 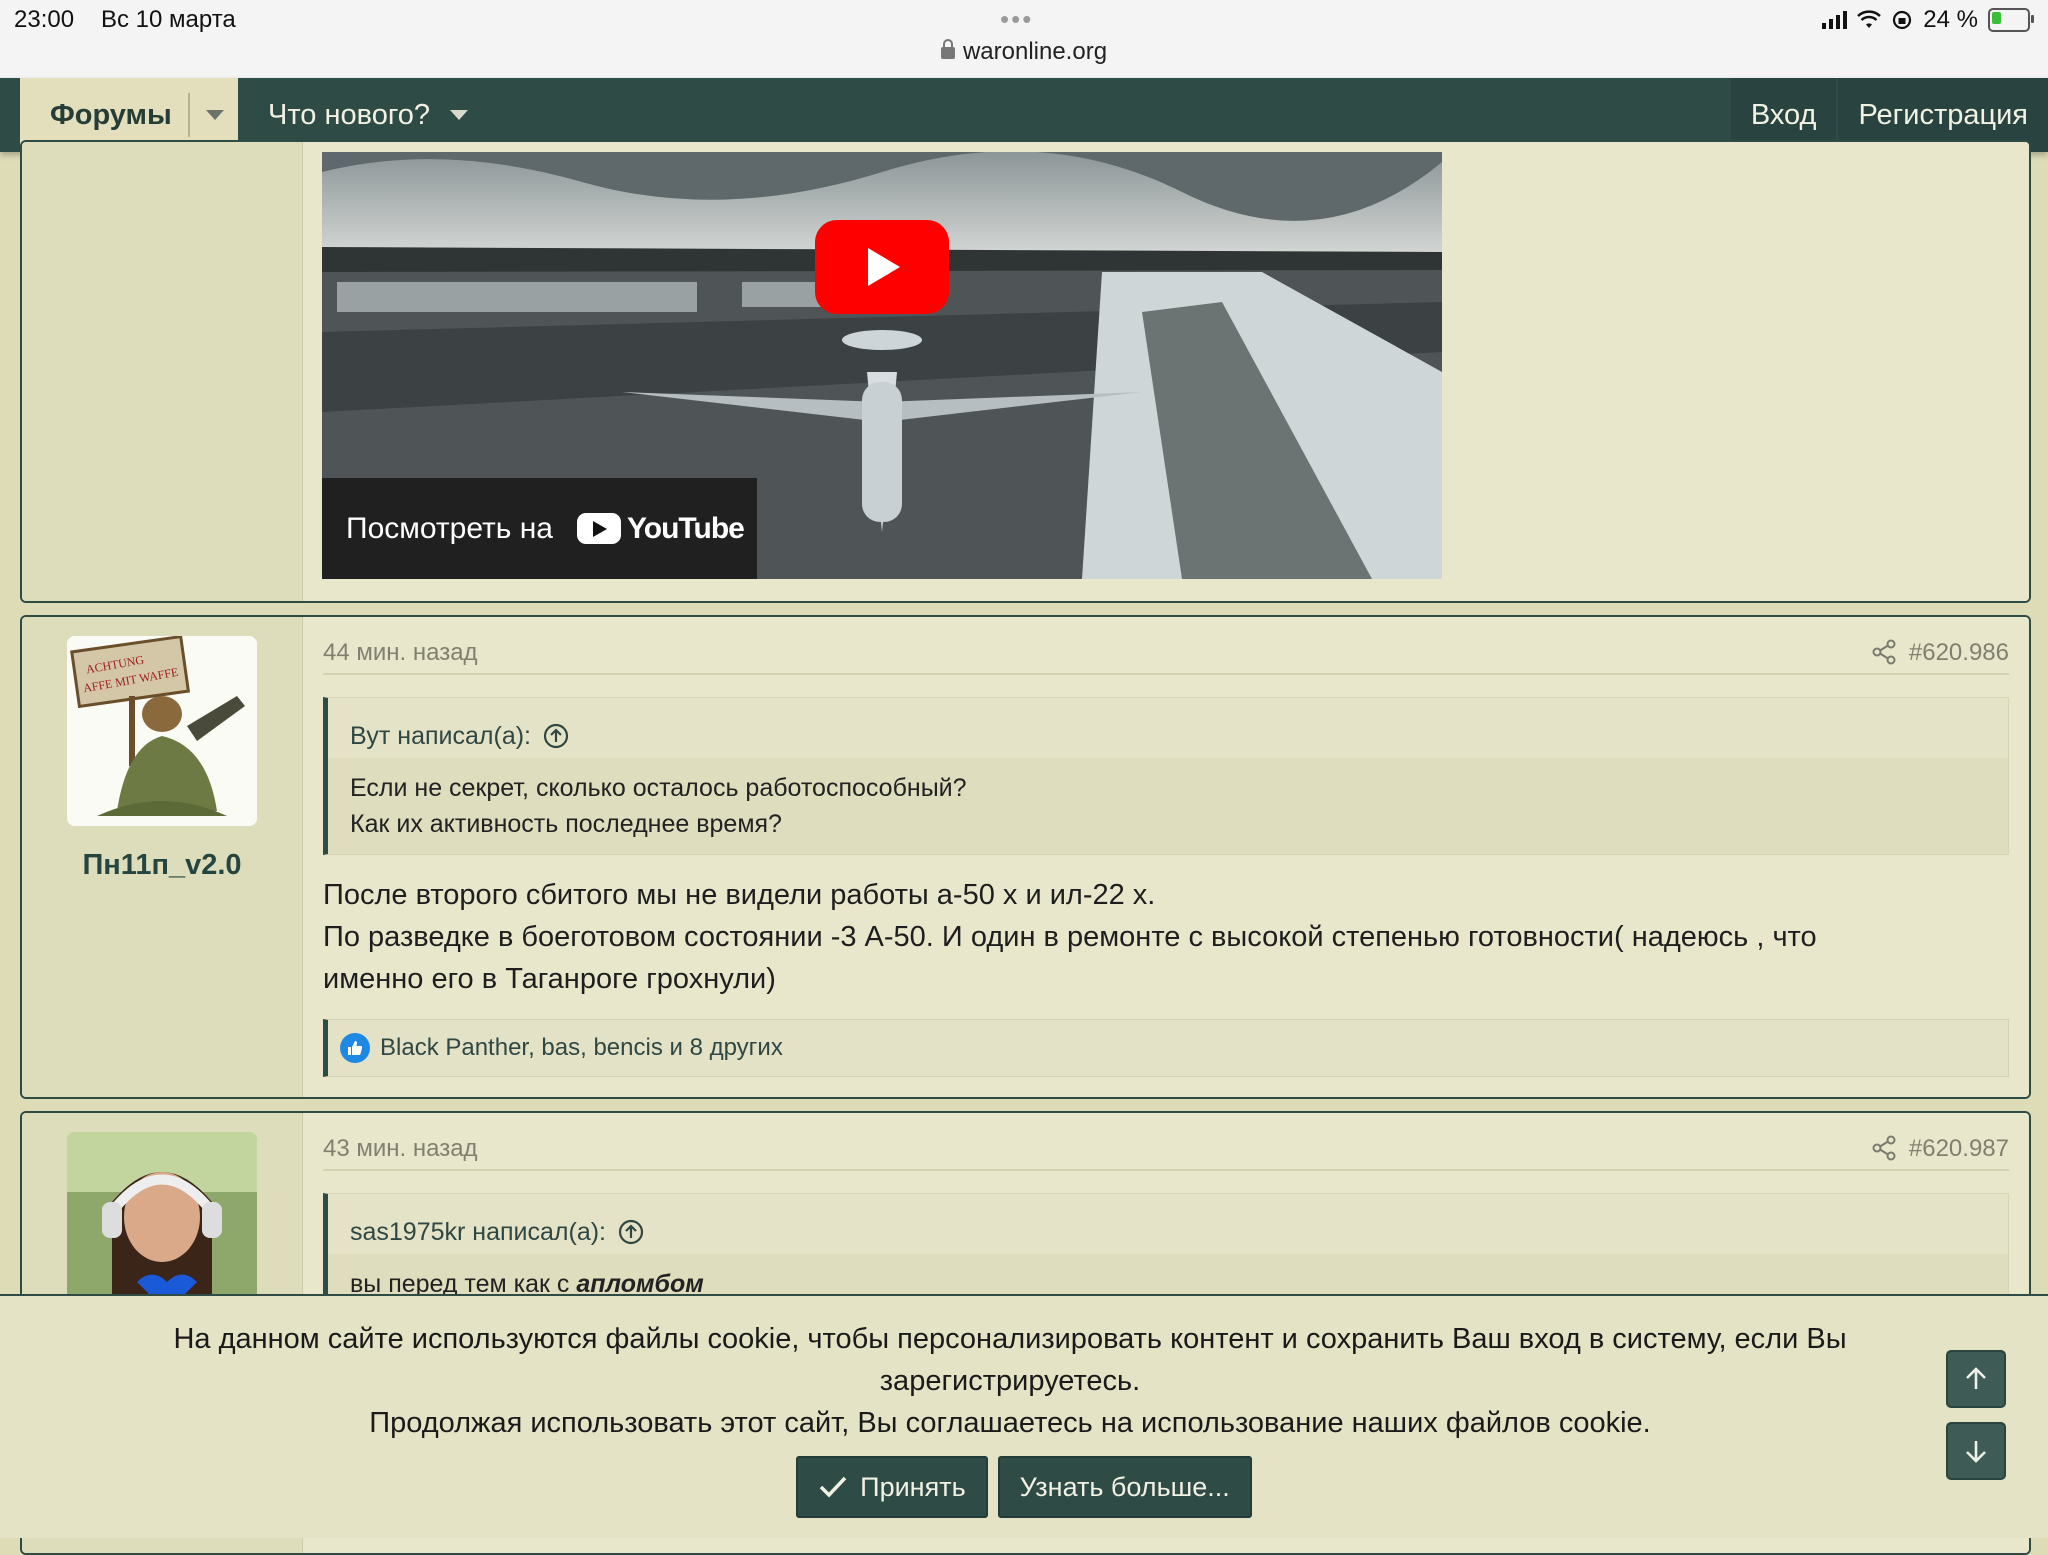 I want to click on reactions-text: Black Panther, bas, bencis и 8 других, so click(x=581, y=1048).